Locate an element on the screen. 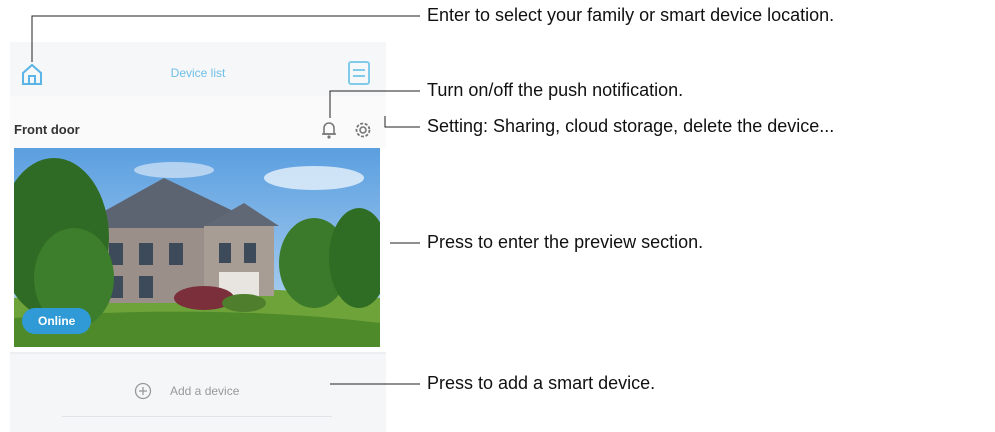  callout-add: Press to add a smart device. is located at coordinates (541, 383).